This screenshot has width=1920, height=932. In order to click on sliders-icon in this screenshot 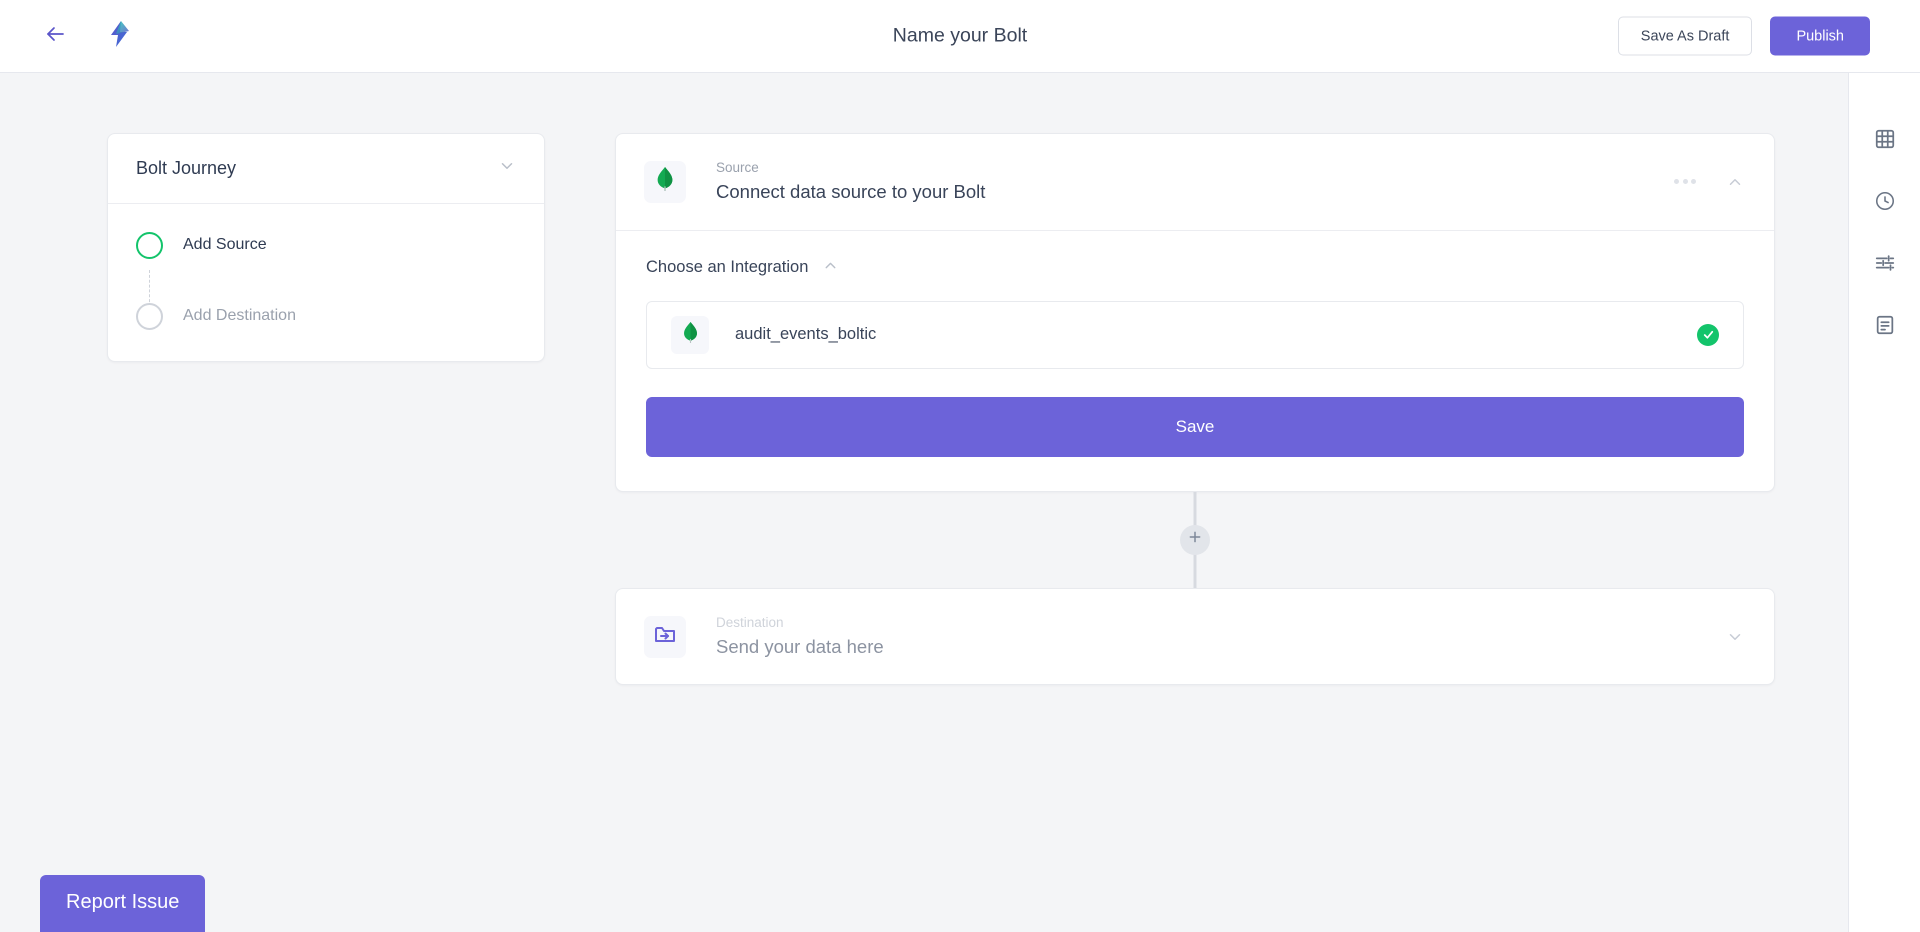, I will do `click(1885, 265)`.